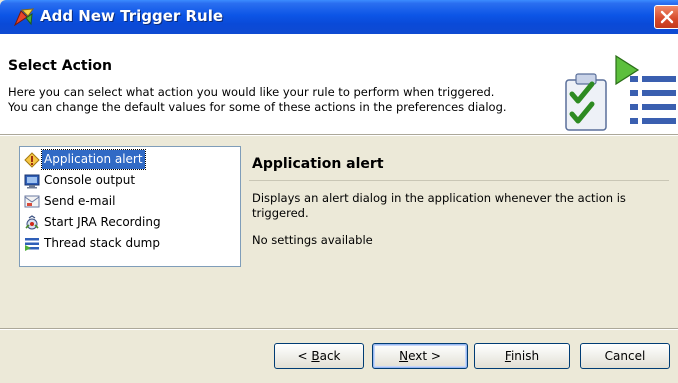 The height and width of the screenshot is (383, 678). Describe the element at coordinates (93, 159) in the screenshot. I see `action-label: Application alert` at that location.